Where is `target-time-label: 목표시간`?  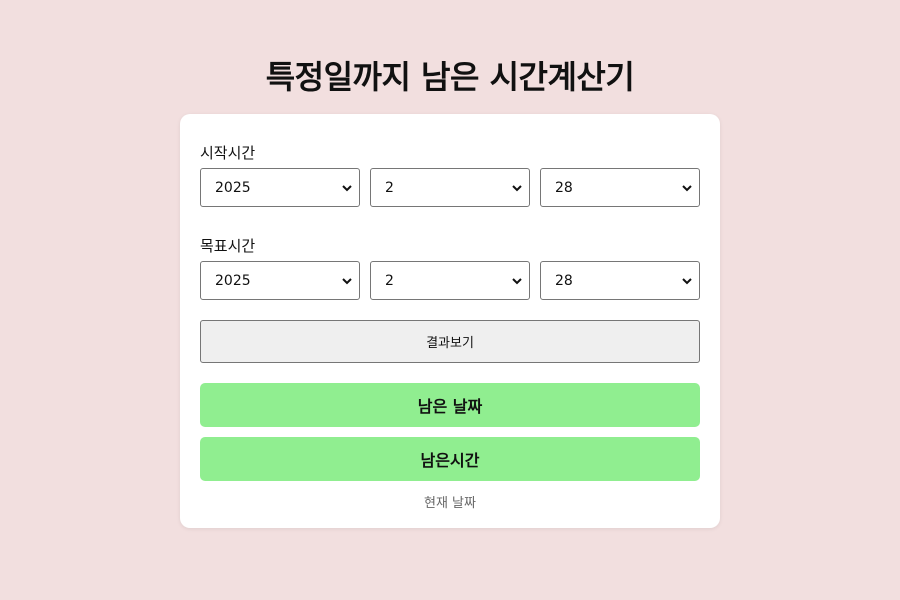 target-time-label: 목표시간 is located at coordinates (228, 246).